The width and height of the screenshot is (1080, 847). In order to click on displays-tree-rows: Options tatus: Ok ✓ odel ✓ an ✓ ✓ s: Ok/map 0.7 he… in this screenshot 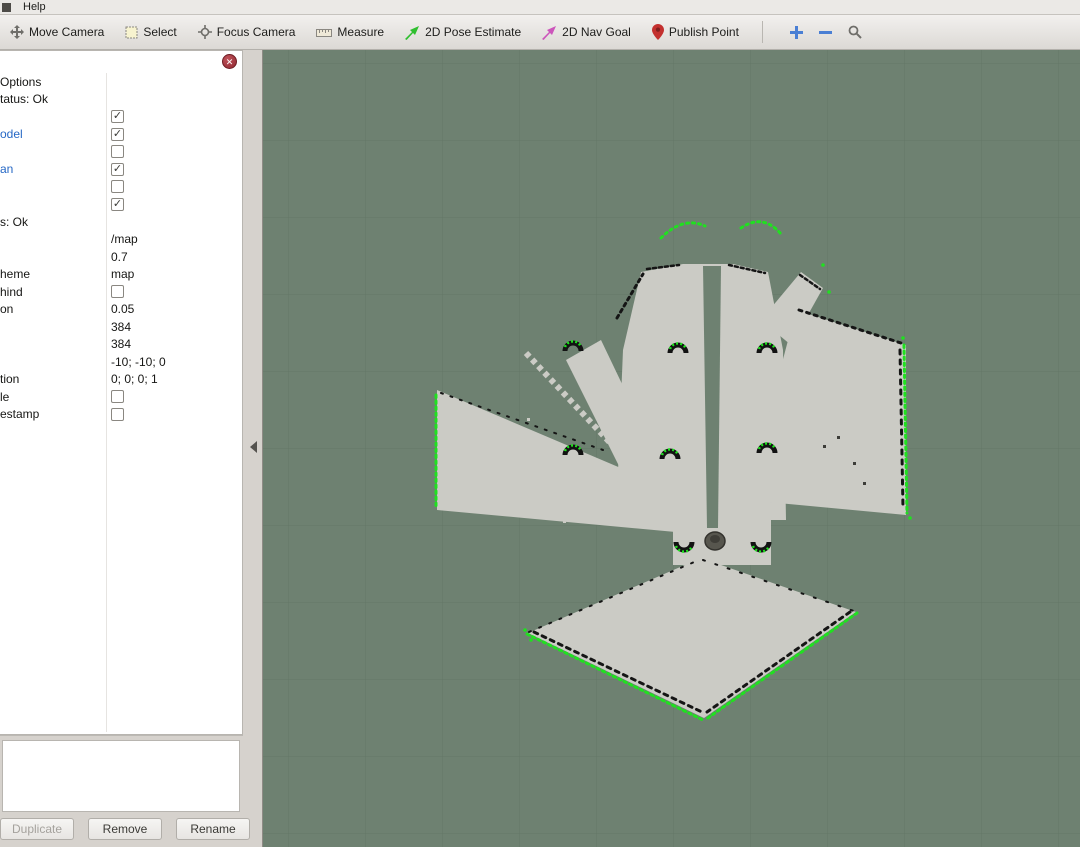, I will do `click(121, 248)`.